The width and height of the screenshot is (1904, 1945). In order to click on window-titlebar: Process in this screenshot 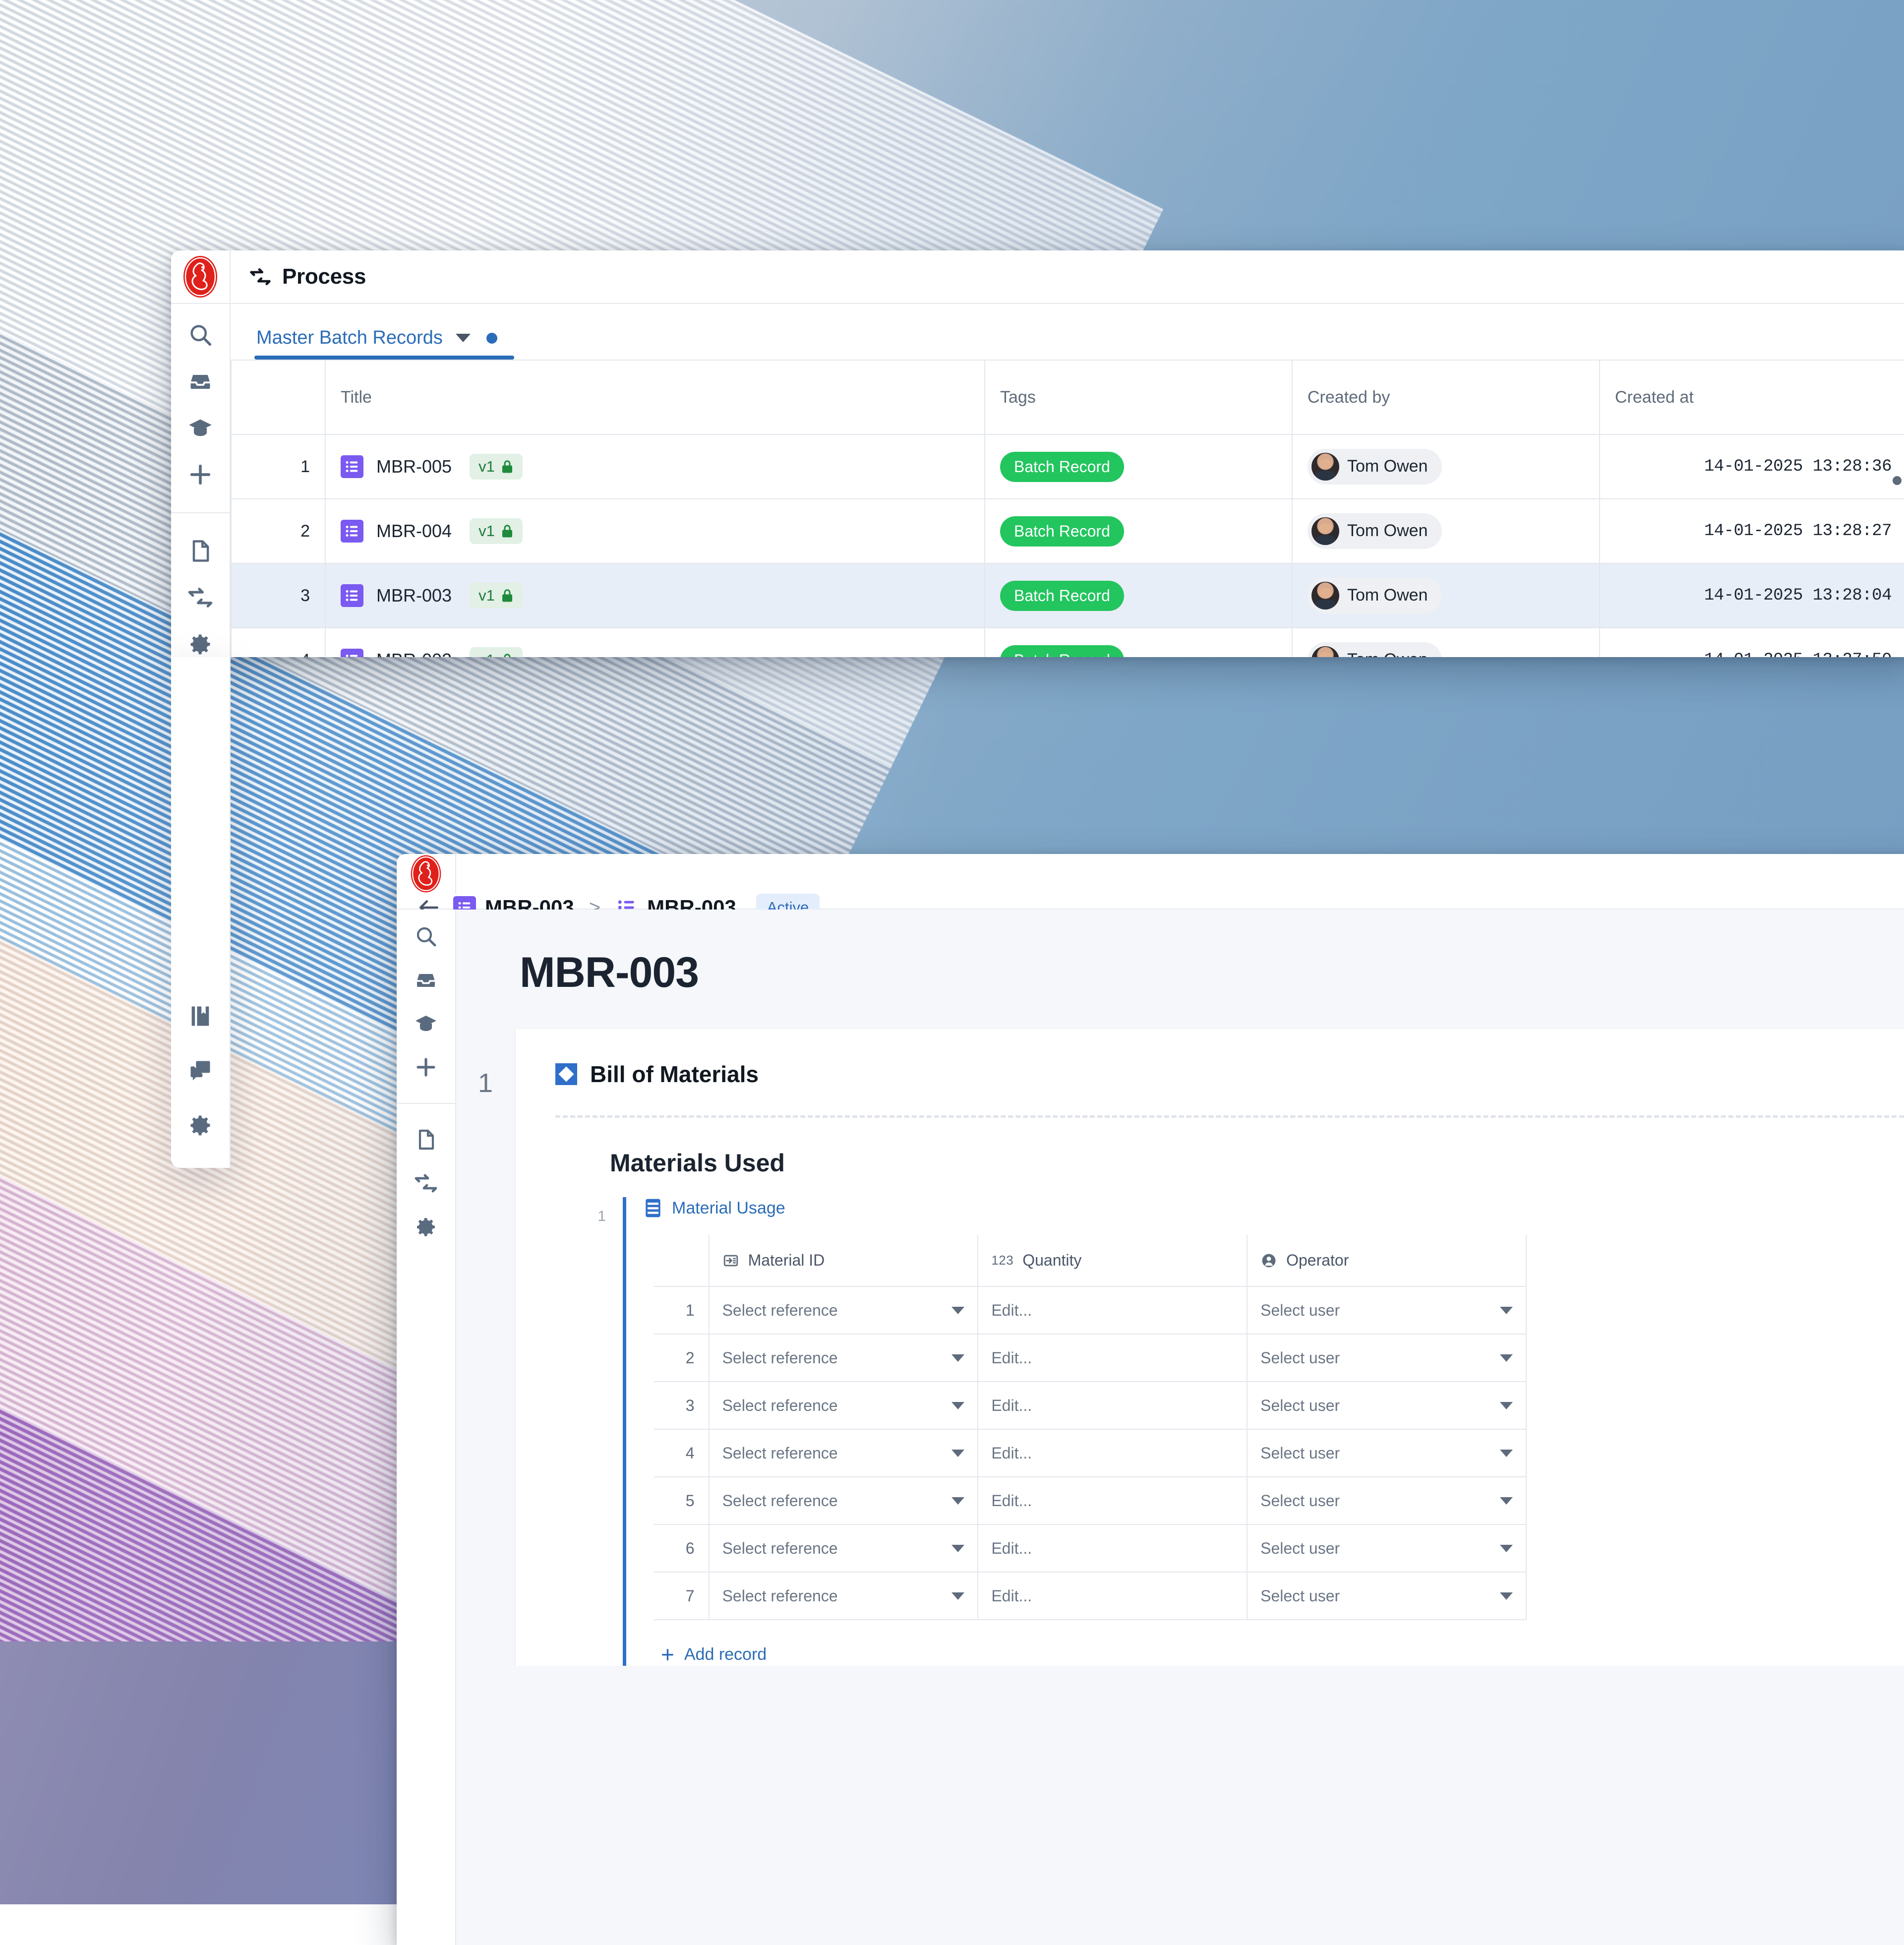, I will do `click(1037, 277)`.